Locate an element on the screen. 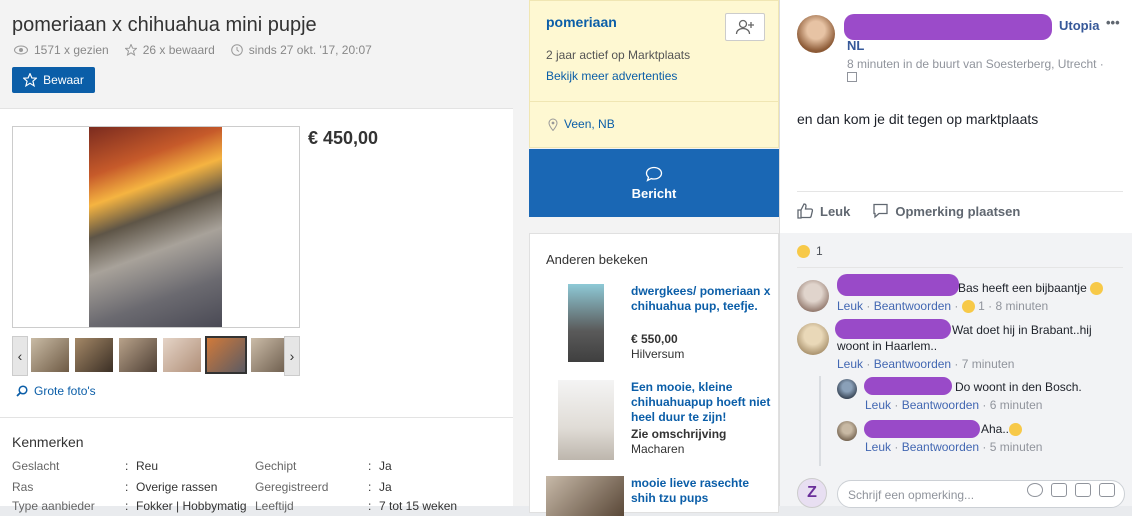  comment-actions: Leuk · Beantwoorden · 7 minuten is located at coordinates (926, 364).